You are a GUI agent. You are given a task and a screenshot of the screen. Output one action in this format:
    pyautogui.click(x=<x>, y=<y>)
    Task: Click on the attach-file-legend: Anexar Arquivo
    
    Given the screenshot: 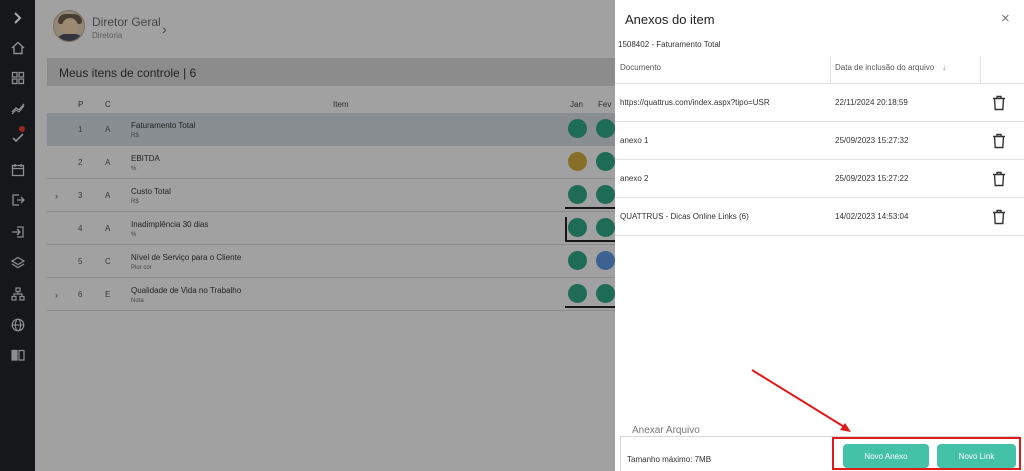 What is the action you would take?
    pyautogui.click(x=666, y=430)
    